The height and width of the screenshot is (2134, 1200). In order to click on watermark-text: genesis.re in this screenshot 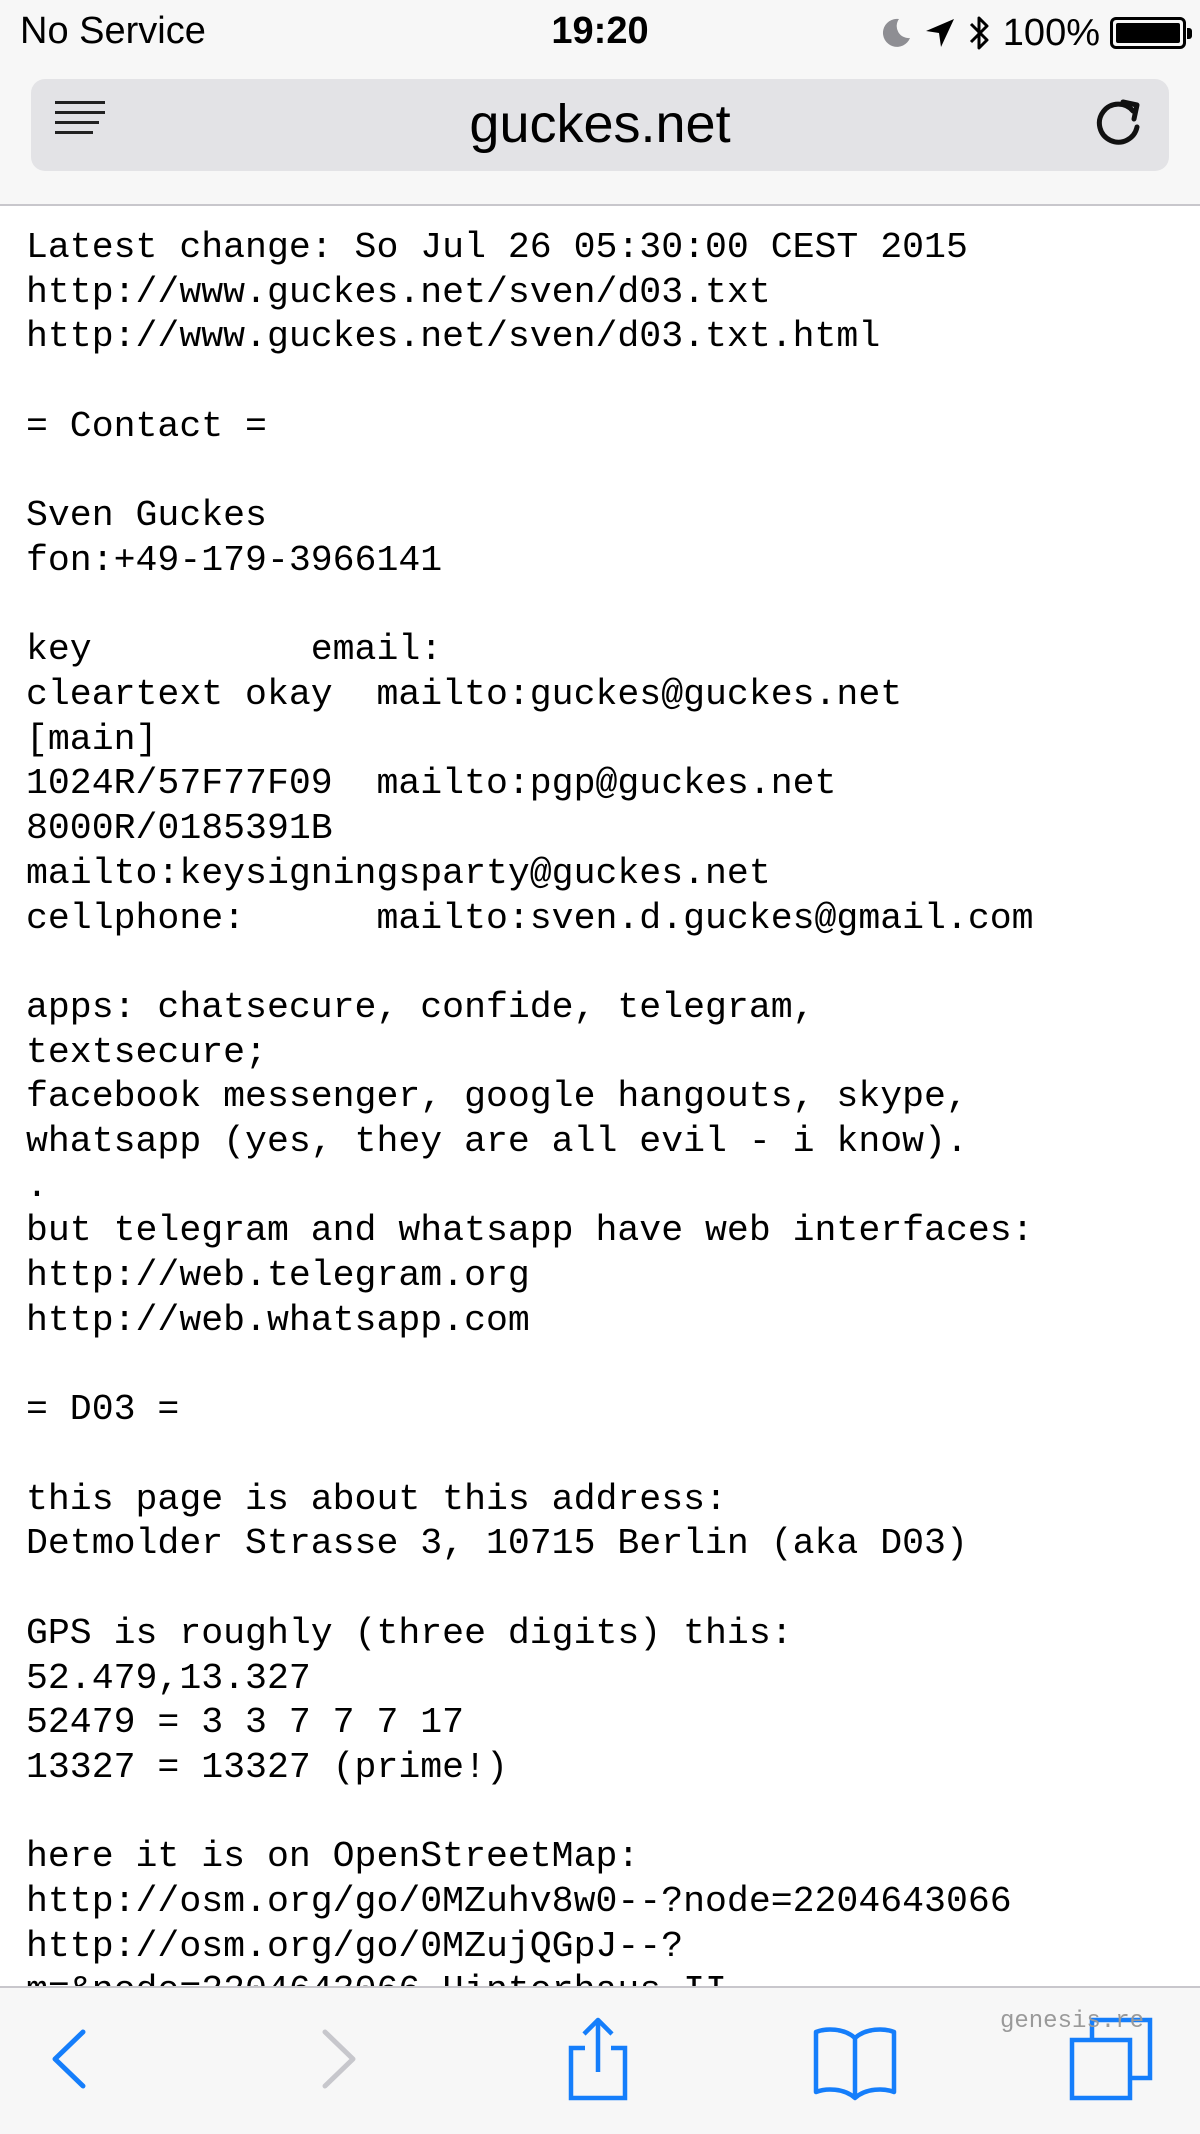, I will do `click(1071, 2021)`.